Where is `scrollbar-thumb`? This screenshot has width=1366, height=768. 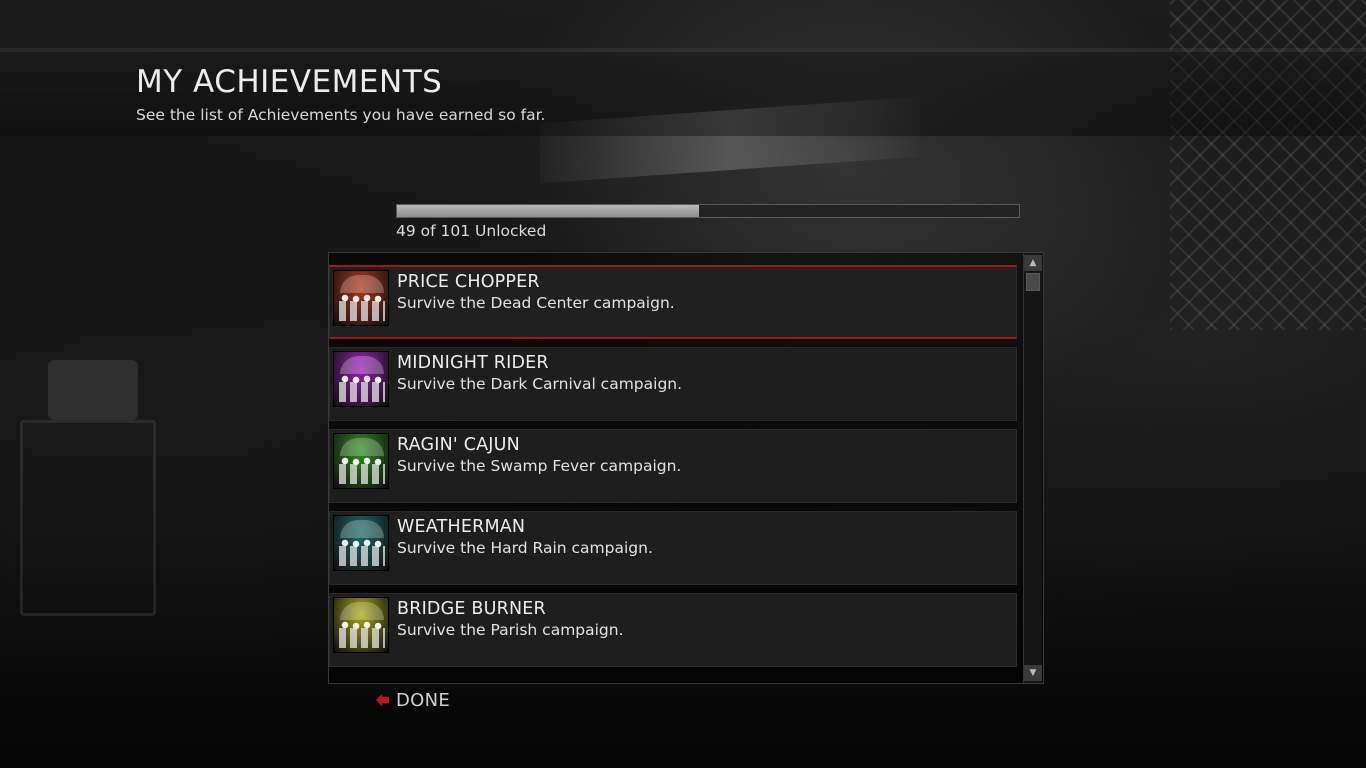 scrollbar-thumb is located at coordinates (1033, 282).